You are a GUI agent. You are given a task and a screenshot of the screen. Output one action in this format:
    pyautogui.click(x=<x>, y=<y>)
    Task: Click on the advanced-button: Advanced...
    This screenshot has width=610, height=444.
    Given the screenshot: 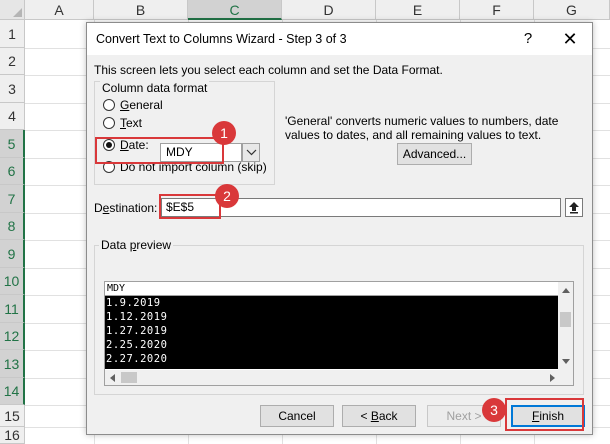 What is the action you would take?
    pyautogui.click(x=434, y=154)
    